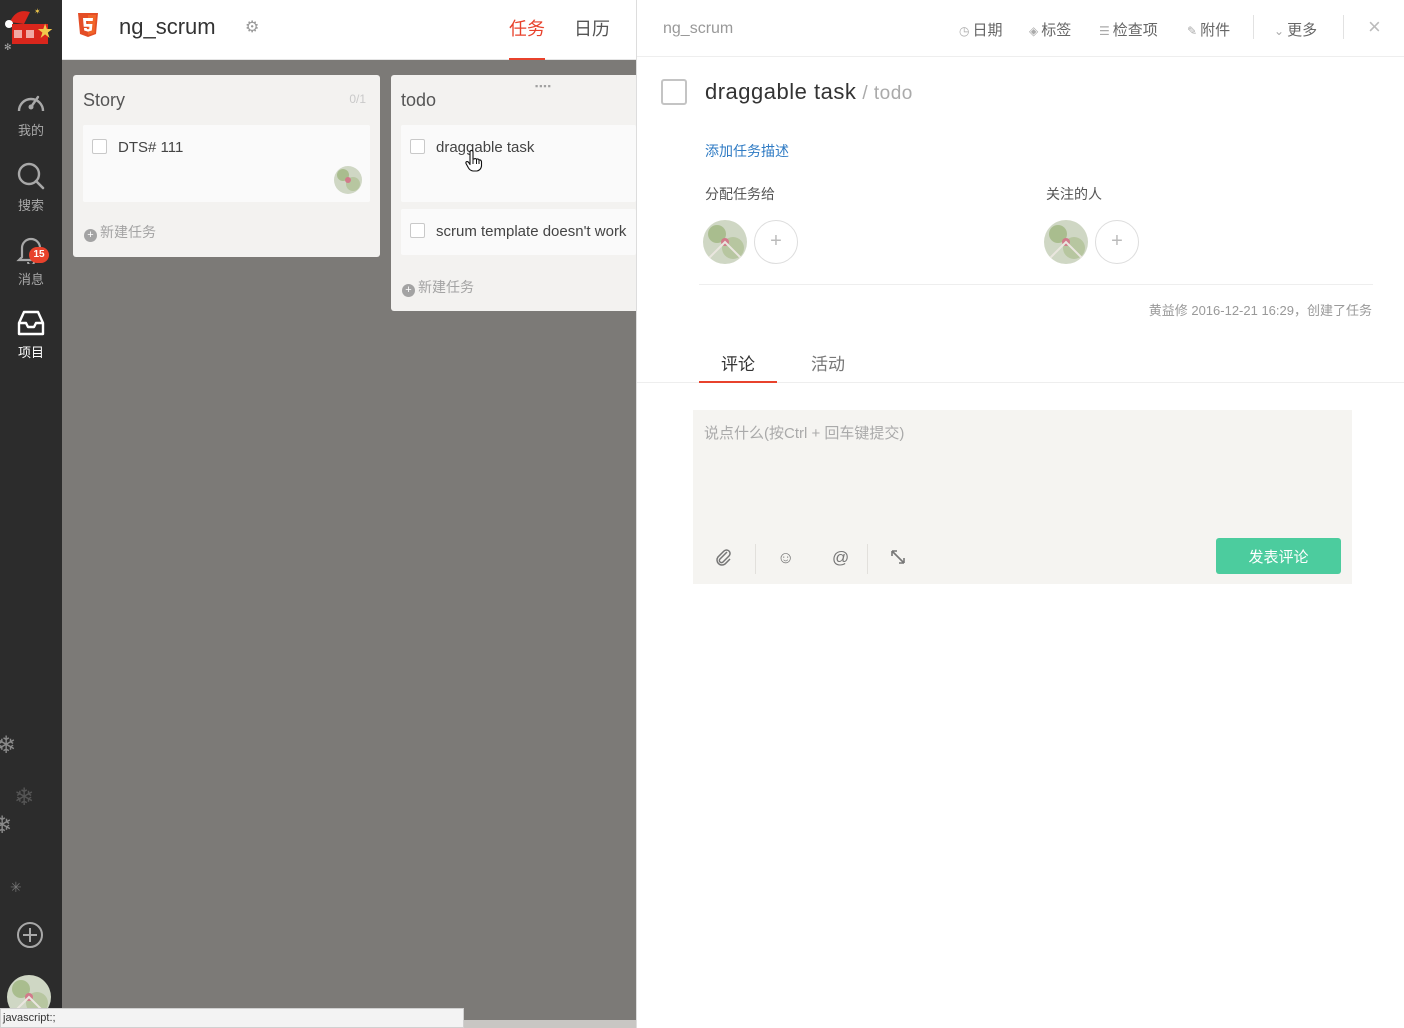 The image size is (1404, 1028). What do you see at coordinates (1260, 310) in the screenshot?
I see `activity-created-info: 黄益修 2016-12-21 16:29，创建了任务` at bounding box center [1260, 310].